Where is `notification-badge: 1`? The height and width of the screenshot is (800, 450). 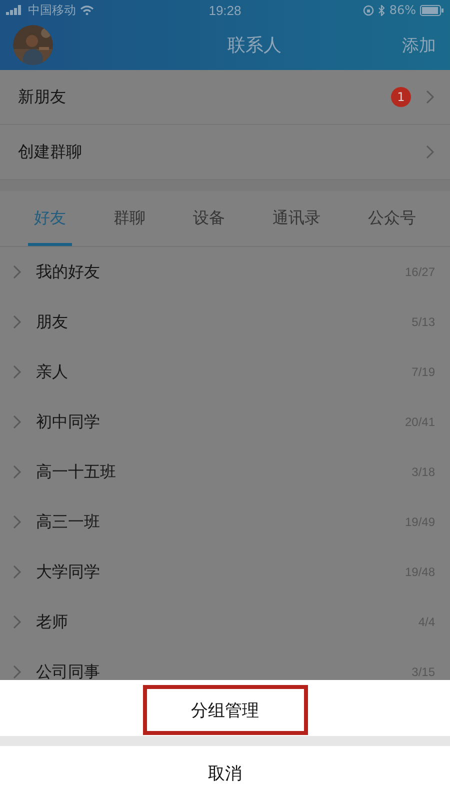 notification-badge: 1 is located at coordinates (401, 97).